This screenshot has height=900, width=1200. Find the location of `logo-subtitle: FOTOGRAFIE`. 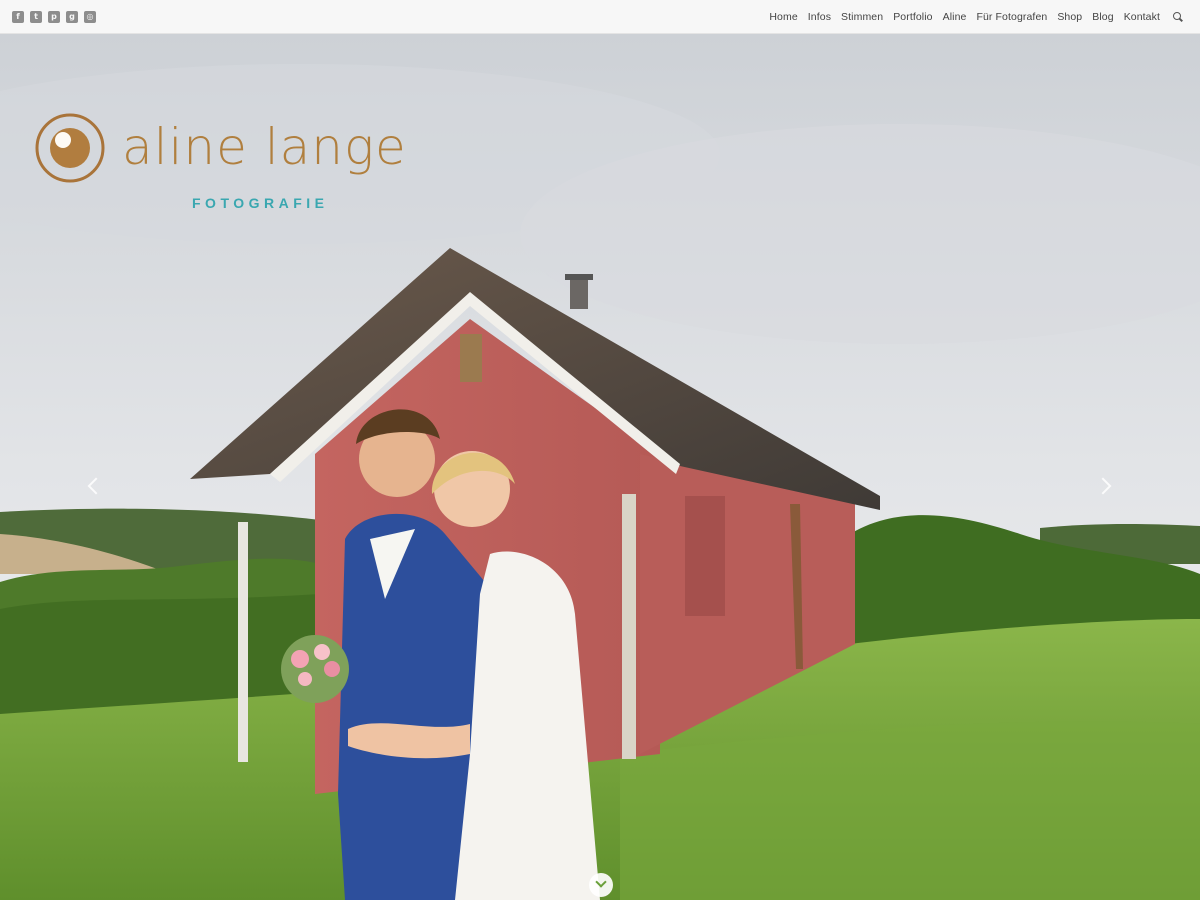

logo-subtitle: FOTOGRAFIE is located at coordinates (260, 203).